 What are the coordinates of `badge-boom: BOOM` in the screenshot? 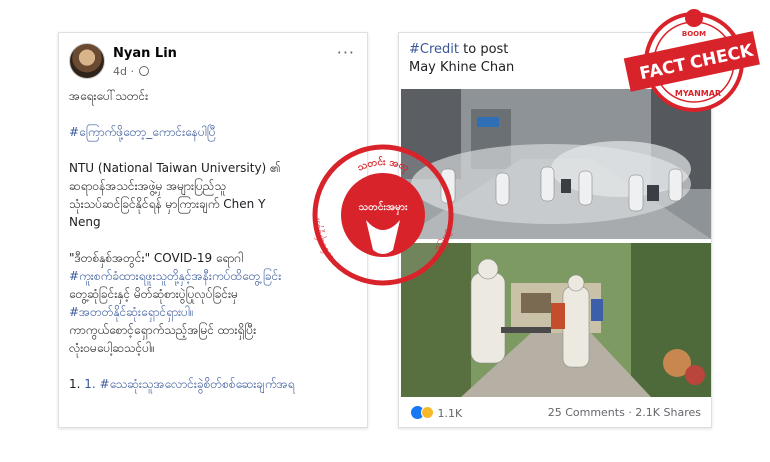 It's located at (694, 34).